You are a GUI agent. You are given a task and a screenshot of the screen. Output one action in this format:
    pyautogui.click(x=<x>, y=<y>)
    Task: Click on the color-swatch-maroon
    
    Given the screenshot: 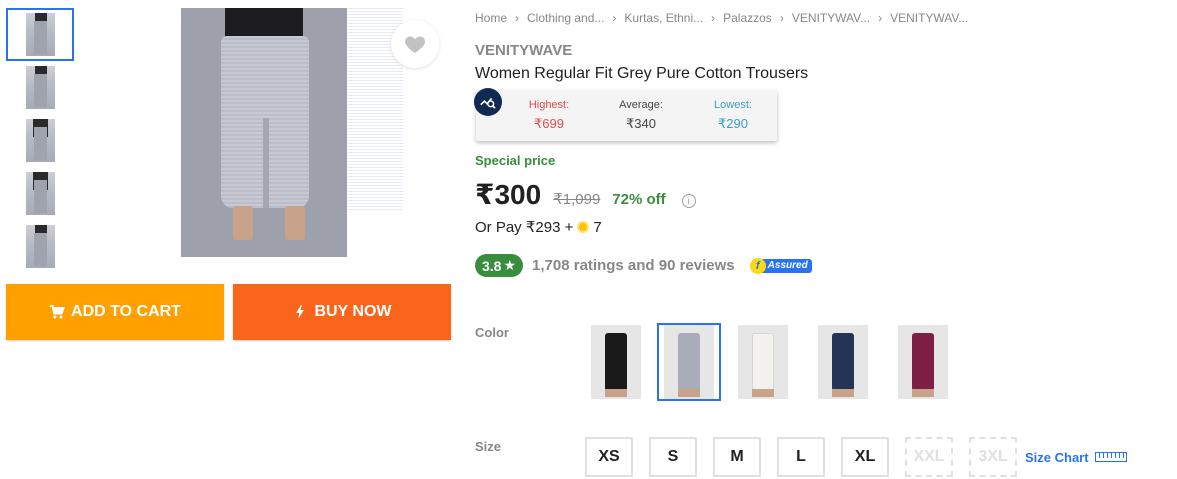 What is the action you would take?
    pyautogui.click(x=923, y=362)
    